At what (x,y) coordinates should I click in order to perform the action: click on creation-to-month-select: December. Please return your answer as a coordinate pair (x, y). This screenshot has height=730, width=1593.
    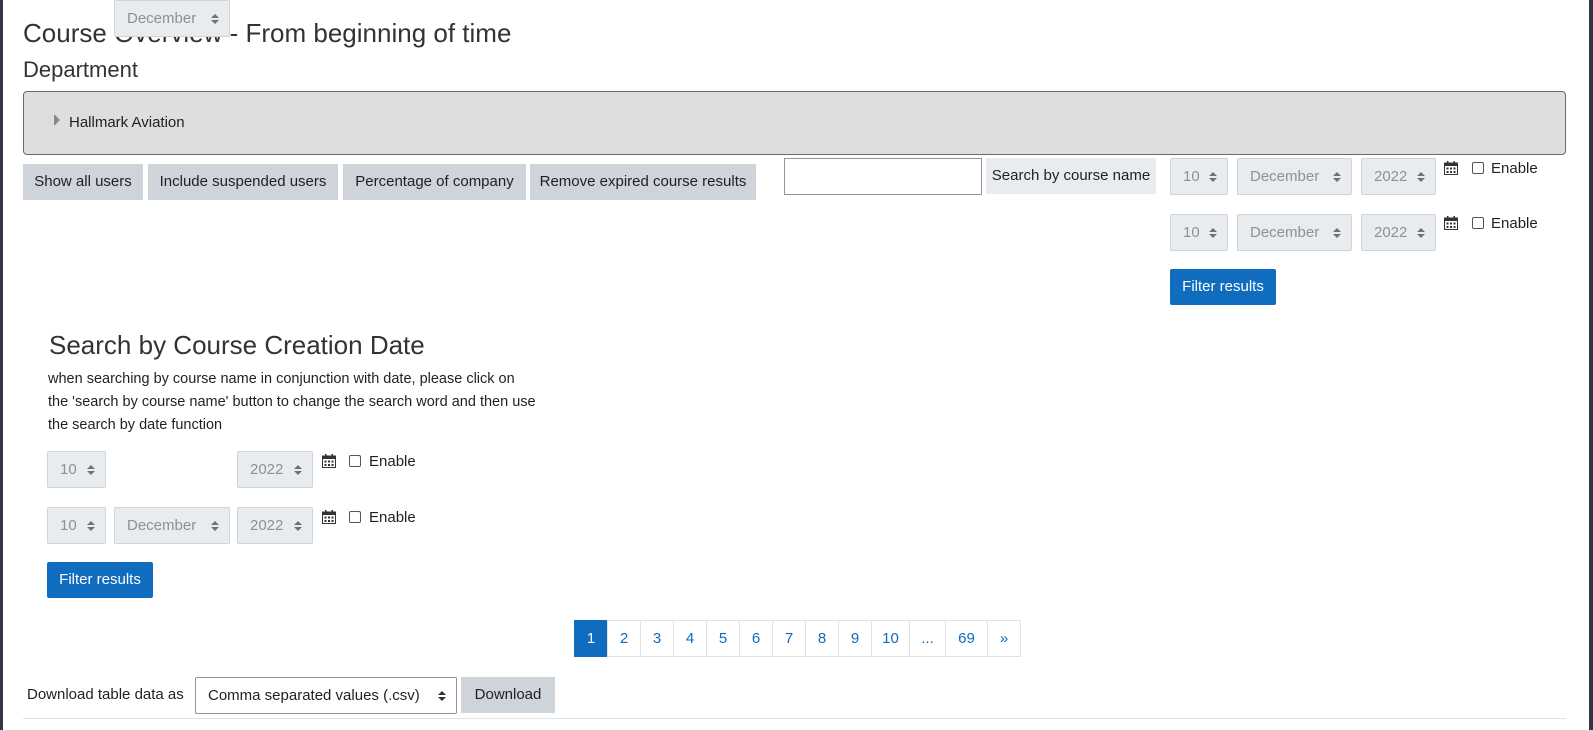
    Looking at the image, I should click on (172, 525).